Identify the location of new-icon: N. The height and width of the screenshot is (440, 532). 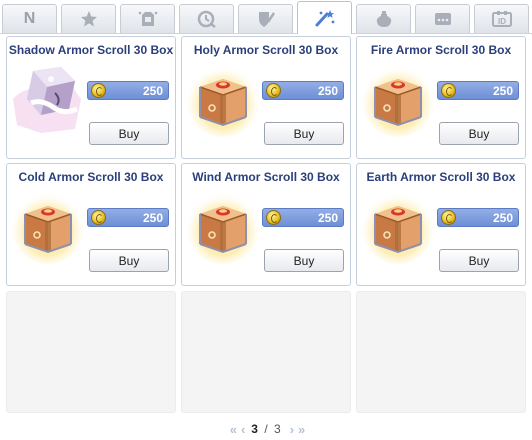
(29, 18).